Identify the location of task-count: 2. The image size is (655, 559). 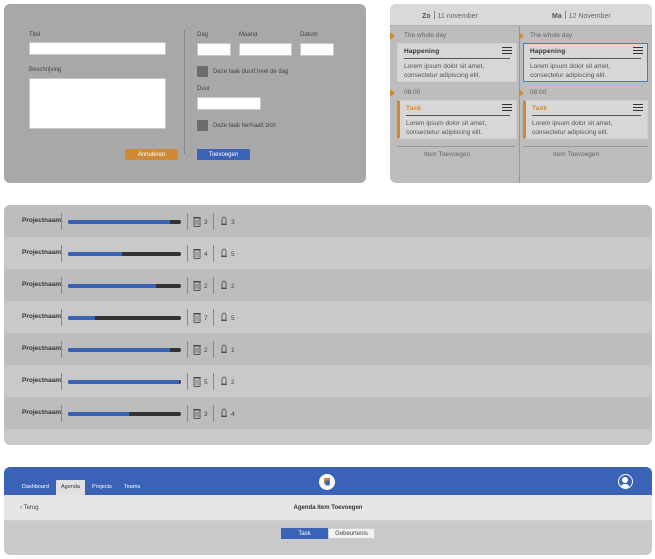
(200, 286).